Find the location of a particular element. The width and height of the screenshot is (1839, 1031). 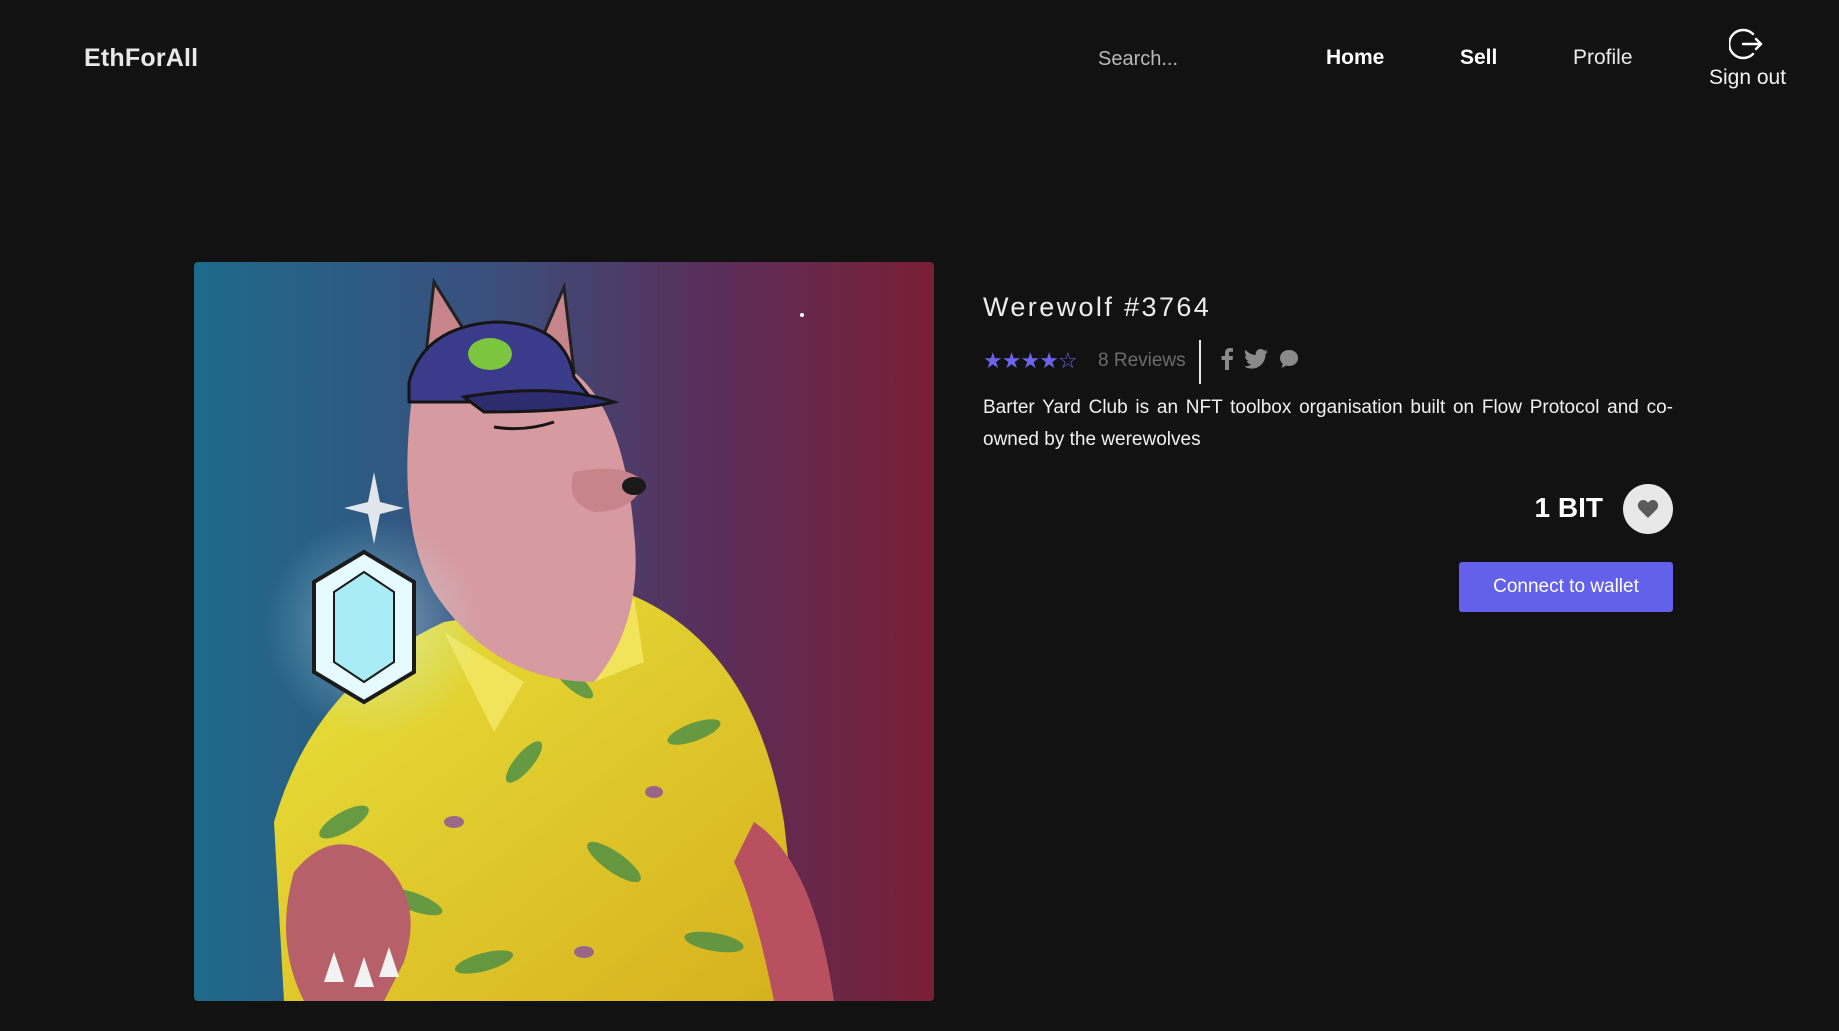

social-share-links is located at coordinates (1262, 359).